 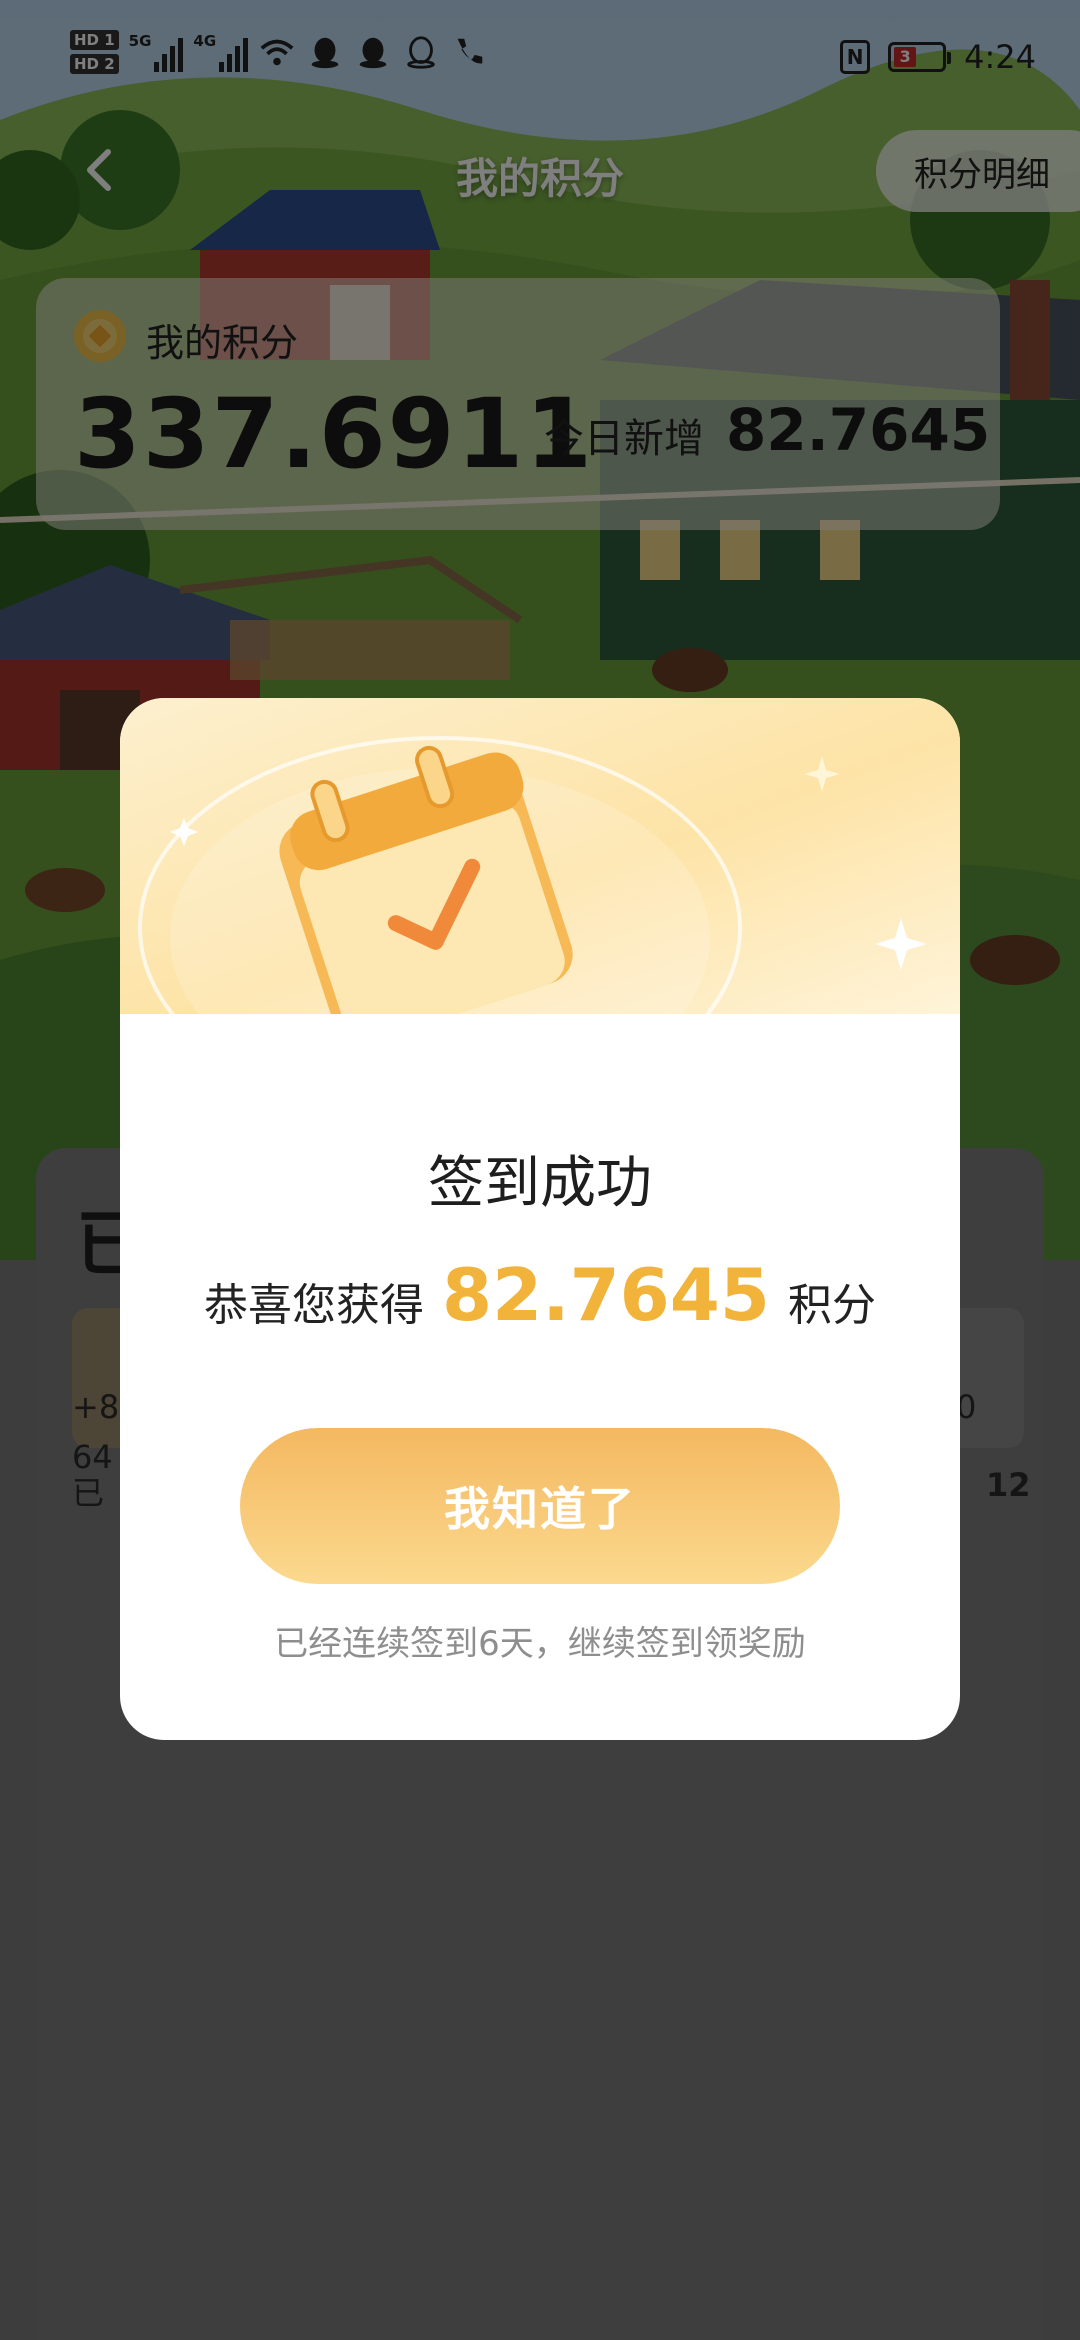 I want to click on reward-value: 82.7645, so click(x=606, y=1295).